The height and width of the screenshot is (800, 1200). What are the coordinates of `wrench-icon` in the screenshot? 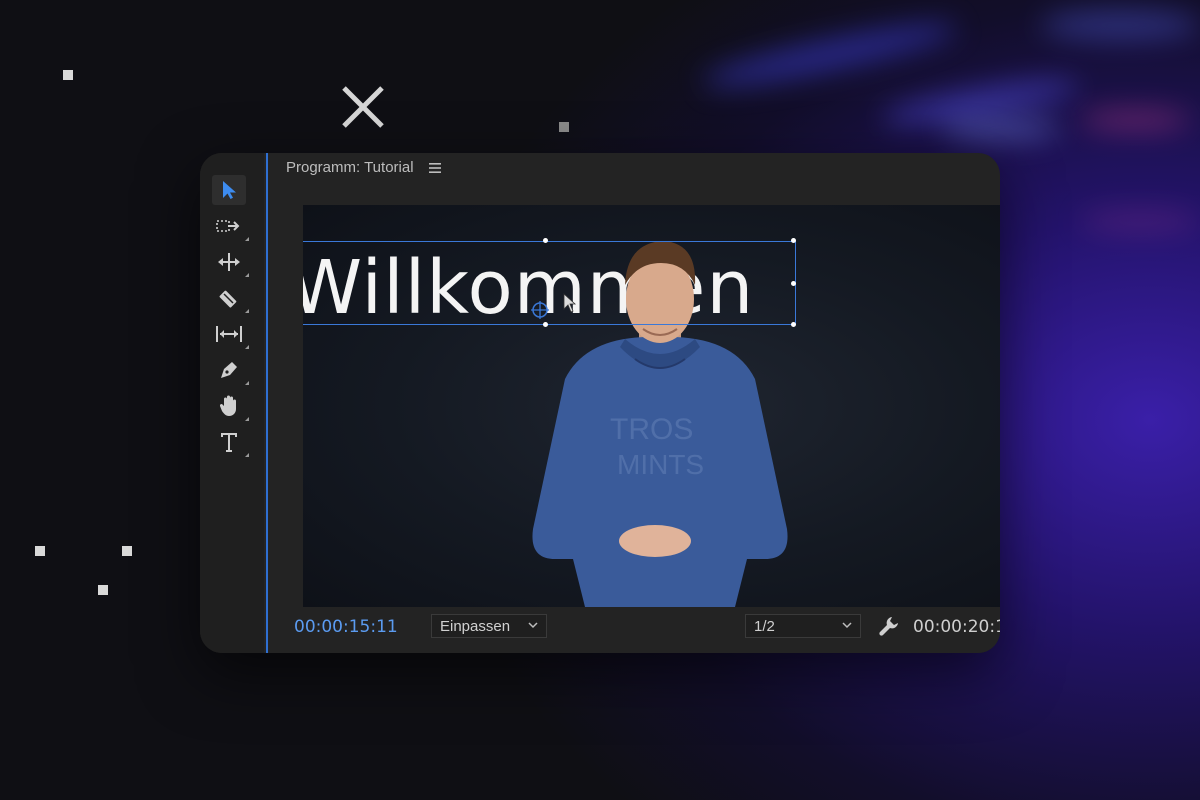 It's located at (889, 626).